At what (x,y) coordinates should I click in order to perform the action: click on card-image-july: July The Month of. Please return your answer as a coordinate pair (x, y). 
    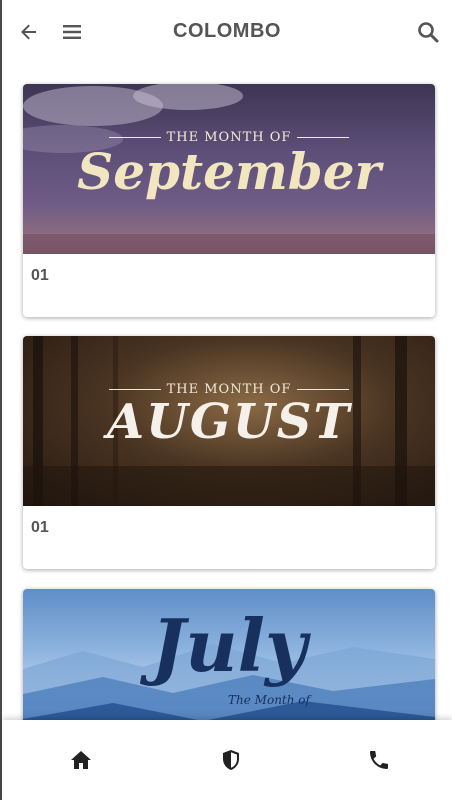
    Looking at the image, I should click on (229, 654).